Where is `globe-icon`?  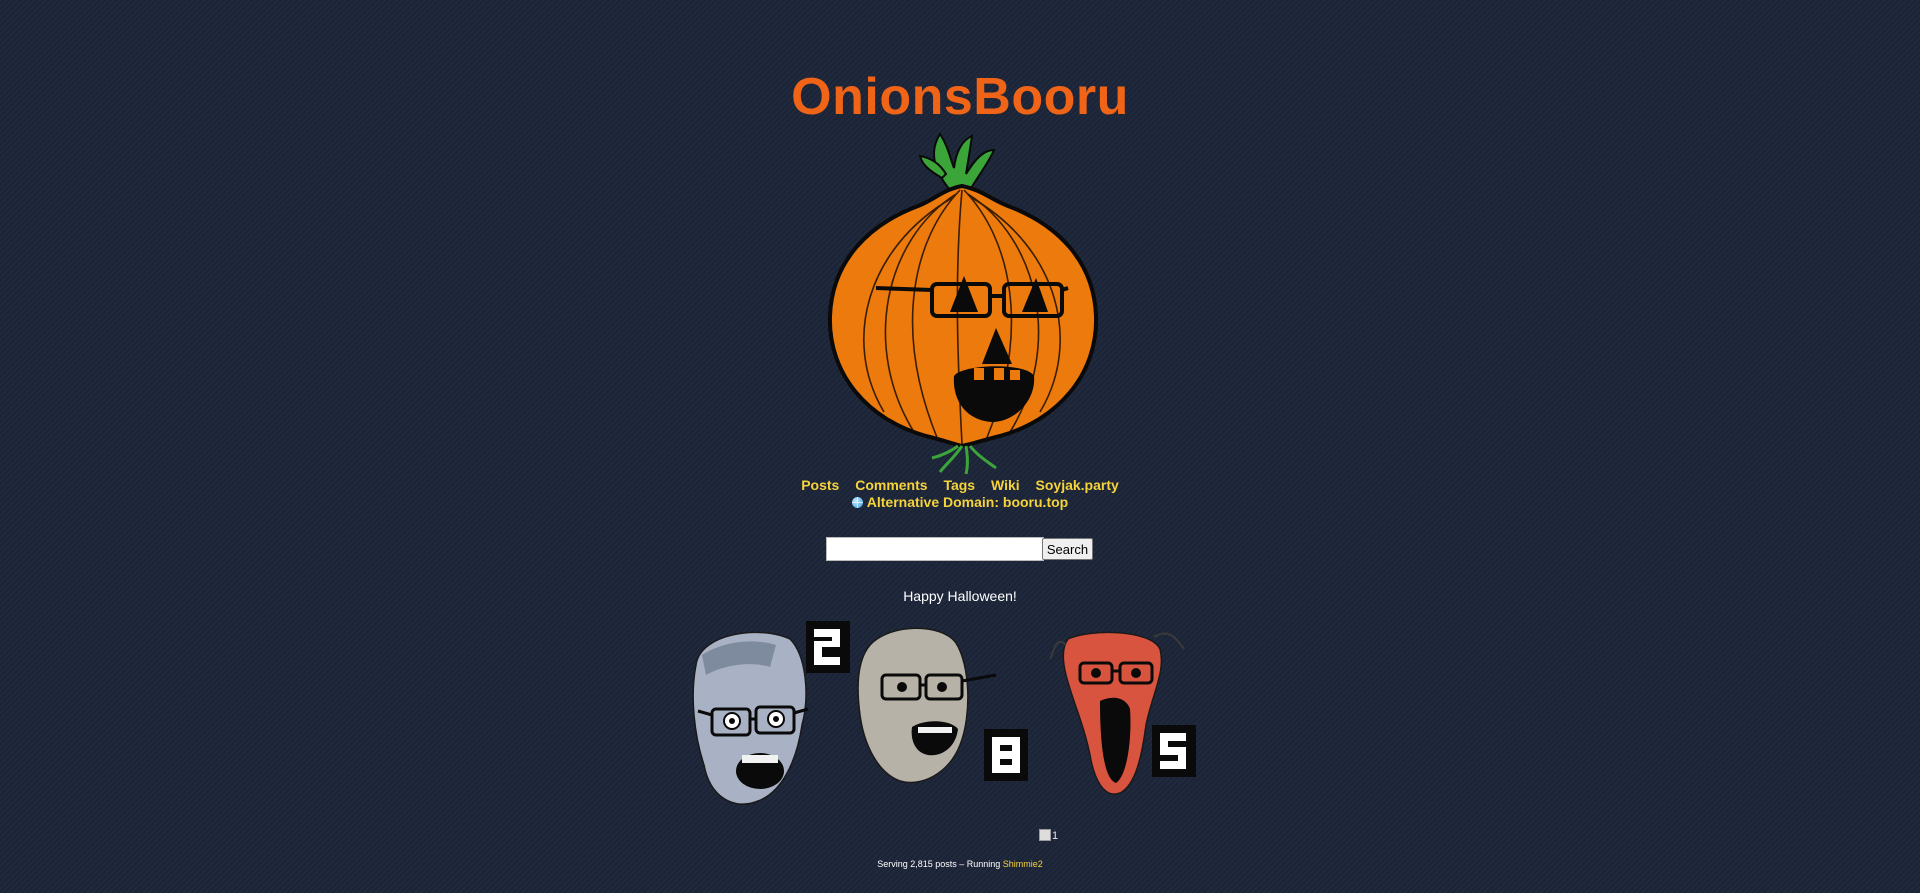
globe-icon is located at coordinates (857, 502).